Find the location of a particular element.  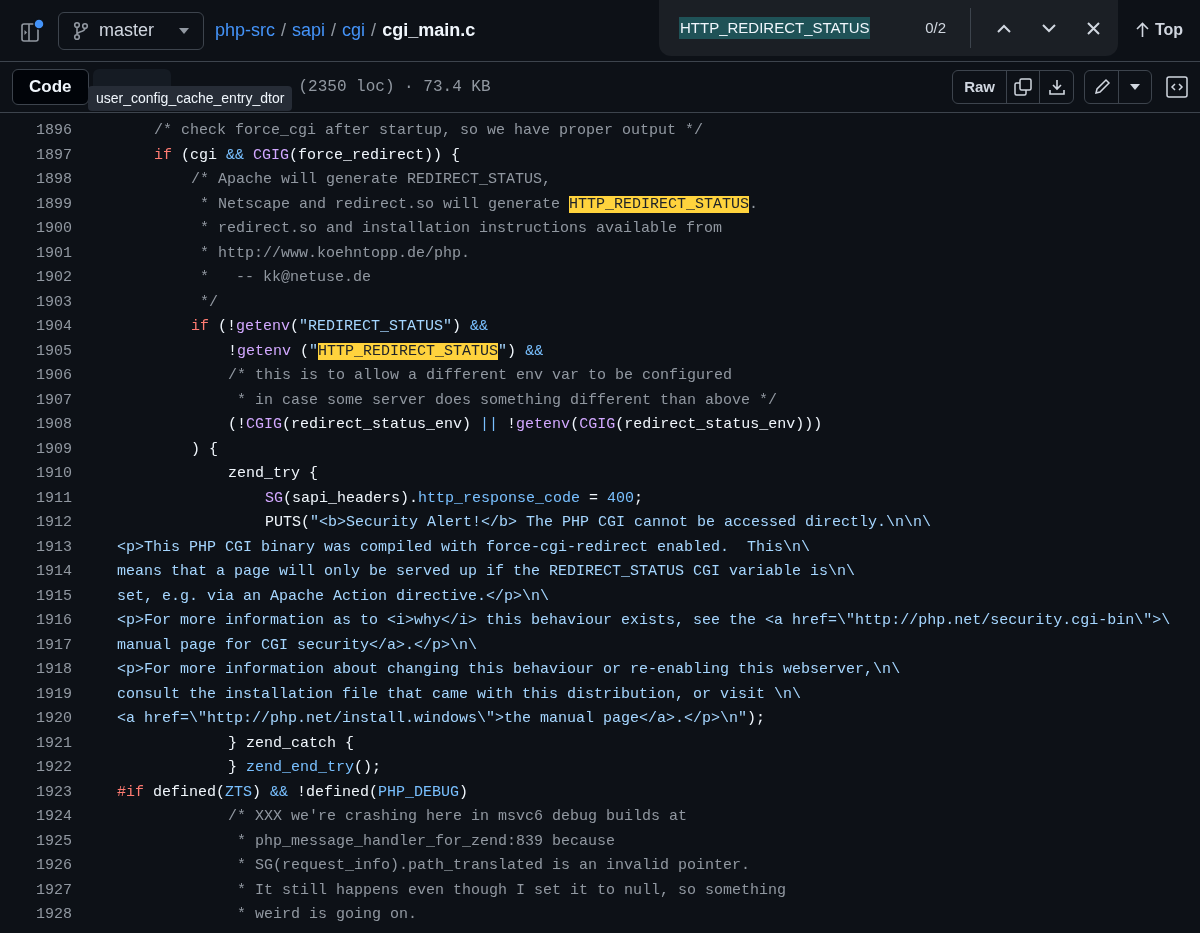

line-number: 1904 is located at coordinates (53, 327).